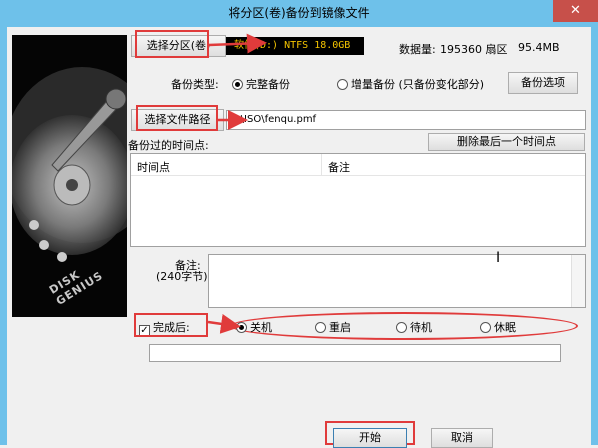 This screenshot has height=448, width=598. I want to click on data-size-value: 95.4MB, so click(539, 47).